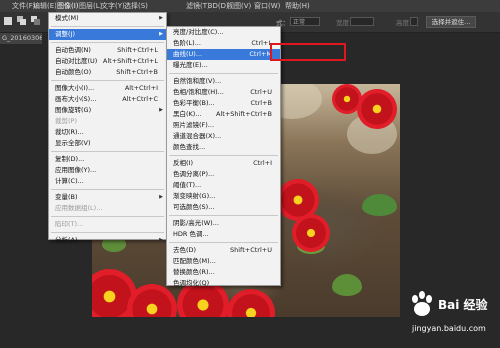 This screenshot has height=348, width=500. I want to click on document-tab: G_20160306_1, so click(21, 38).